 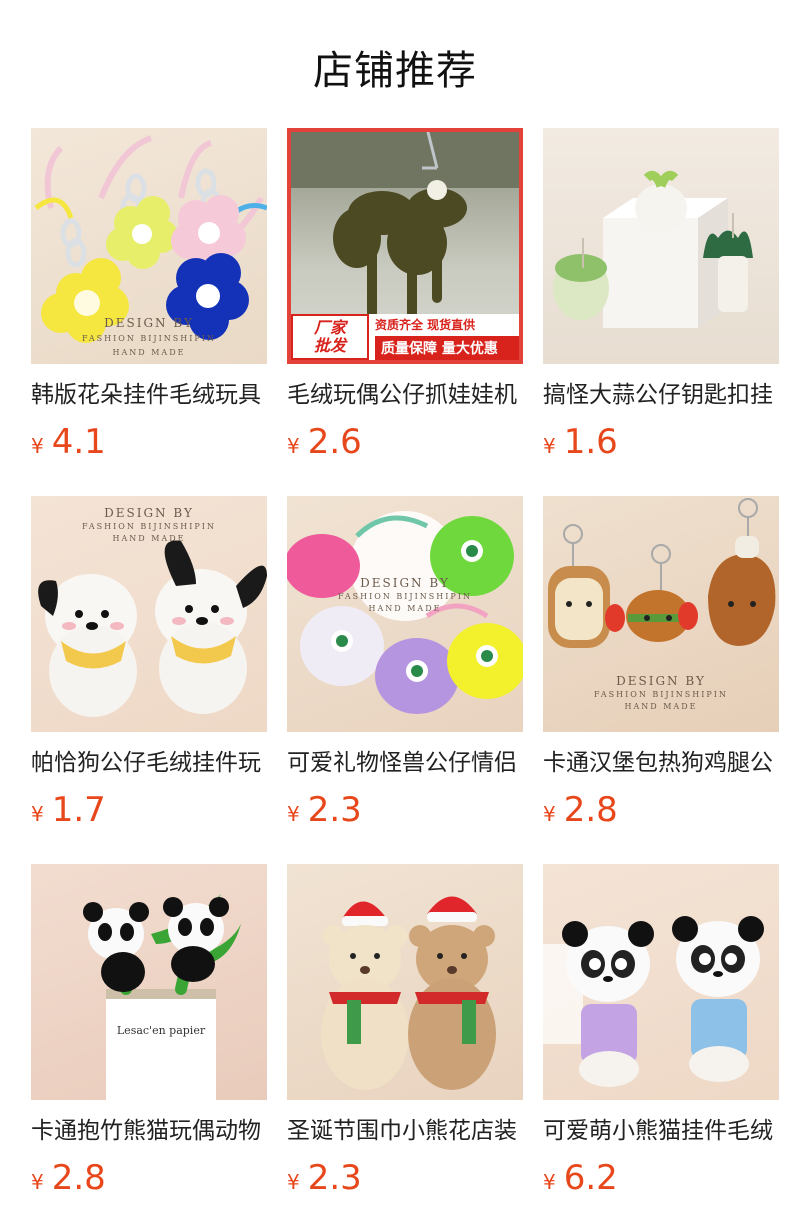 I want to click on product-image: 厂家 批发 资质齐全 现货直供 质量保障 量大优惠, so click(x=405, y=246).